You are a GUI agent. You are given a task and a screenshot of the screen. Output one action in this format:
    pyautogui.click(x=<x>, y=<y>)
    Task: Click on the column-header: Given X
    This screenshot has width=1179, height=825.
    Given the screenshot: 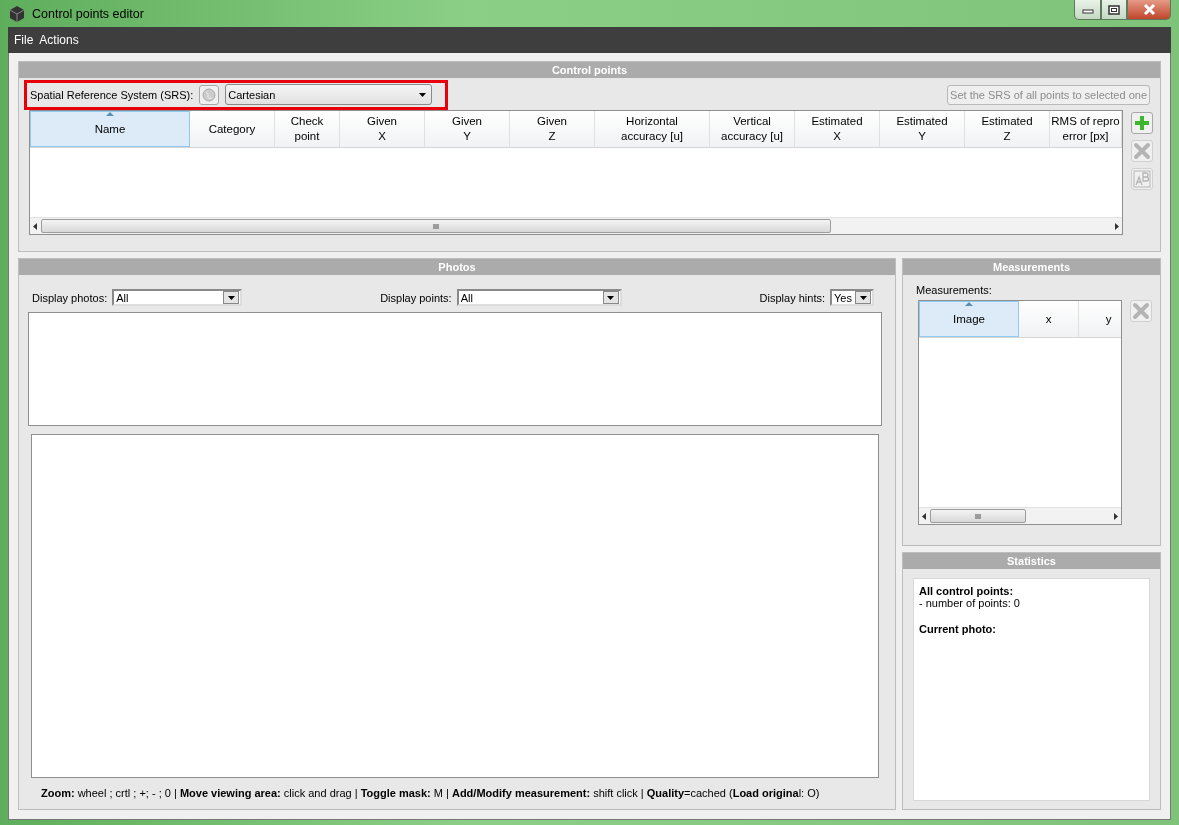 What is the action you would take?
    pyautogui.click(x=382, y=129)
    